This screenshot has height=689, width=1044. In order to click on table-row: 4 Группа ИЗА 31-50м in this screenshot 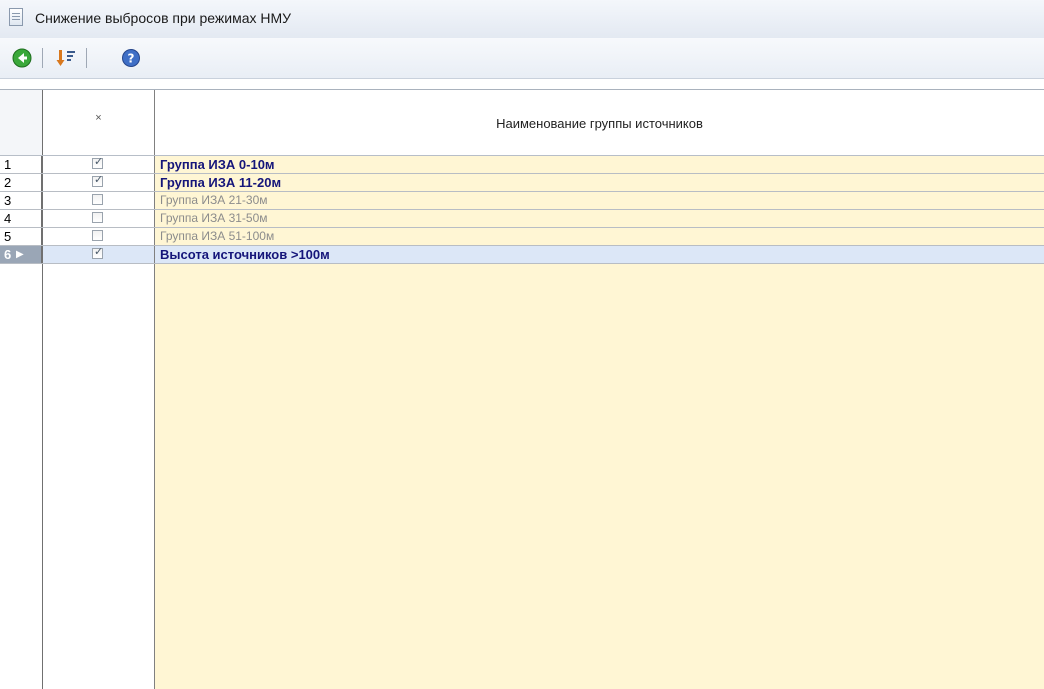, I will do `click(522, 219)`.